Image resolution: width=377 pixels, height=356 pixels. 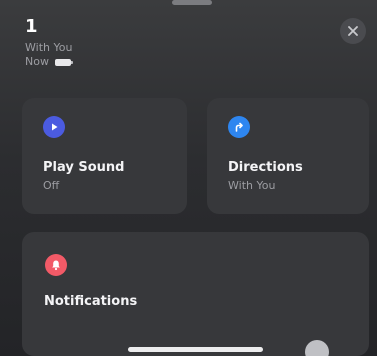 I want to click on close-icon, so click(x=353, y=31).